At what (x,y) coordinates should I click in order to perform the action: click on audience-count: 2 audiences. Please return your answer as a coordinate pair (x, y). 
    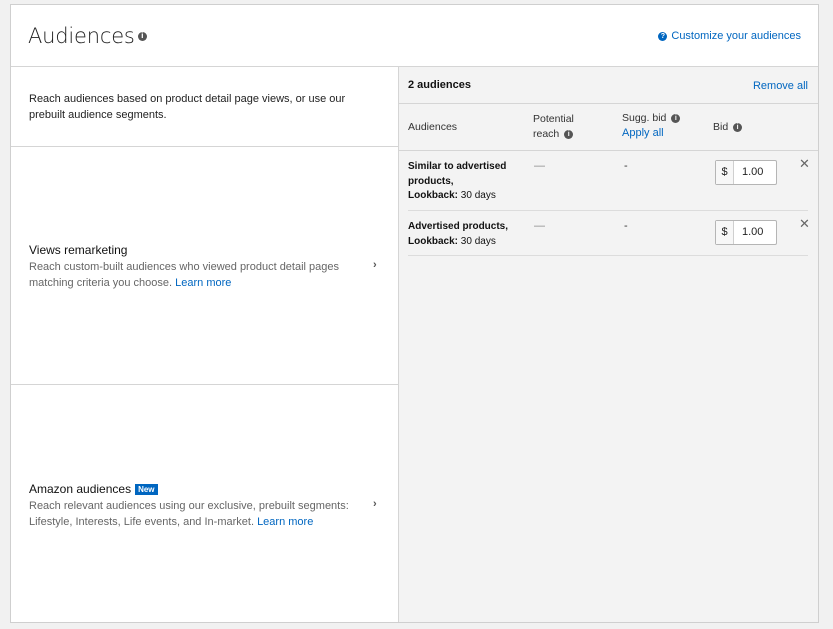
    Looking at the image, I should click on (439, 85).